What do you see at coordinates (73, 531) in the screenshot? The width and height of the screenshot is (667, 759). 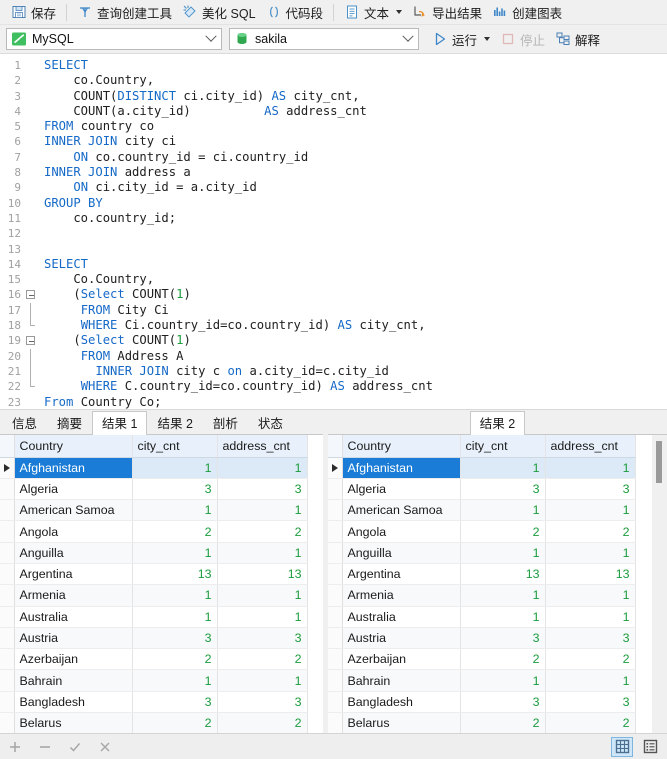 I see `cell-country: Angola` at bounding box center [73, 531].